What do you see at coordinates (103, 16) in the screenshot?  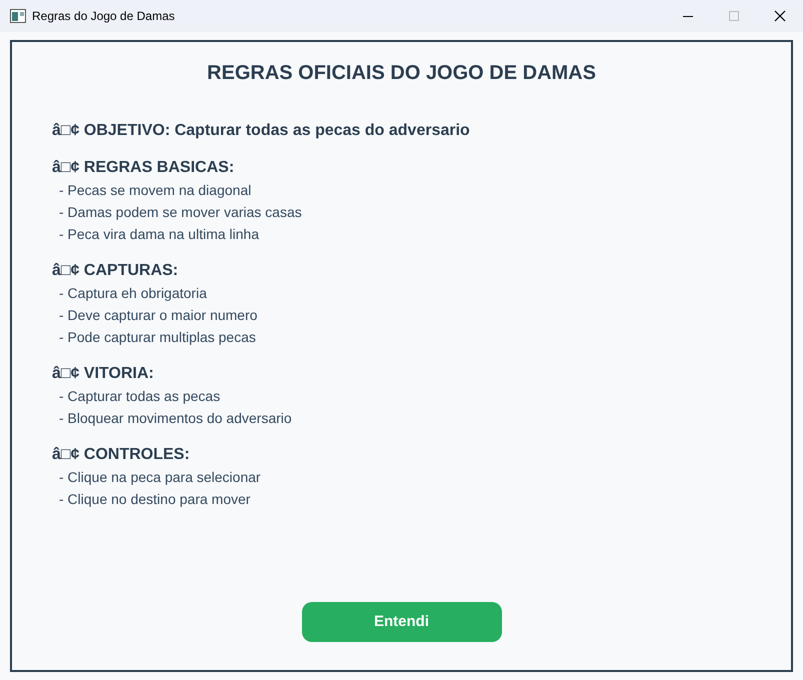 I see `window-title: Regras do Jogo de Damas` at bounding box center [103, 16].